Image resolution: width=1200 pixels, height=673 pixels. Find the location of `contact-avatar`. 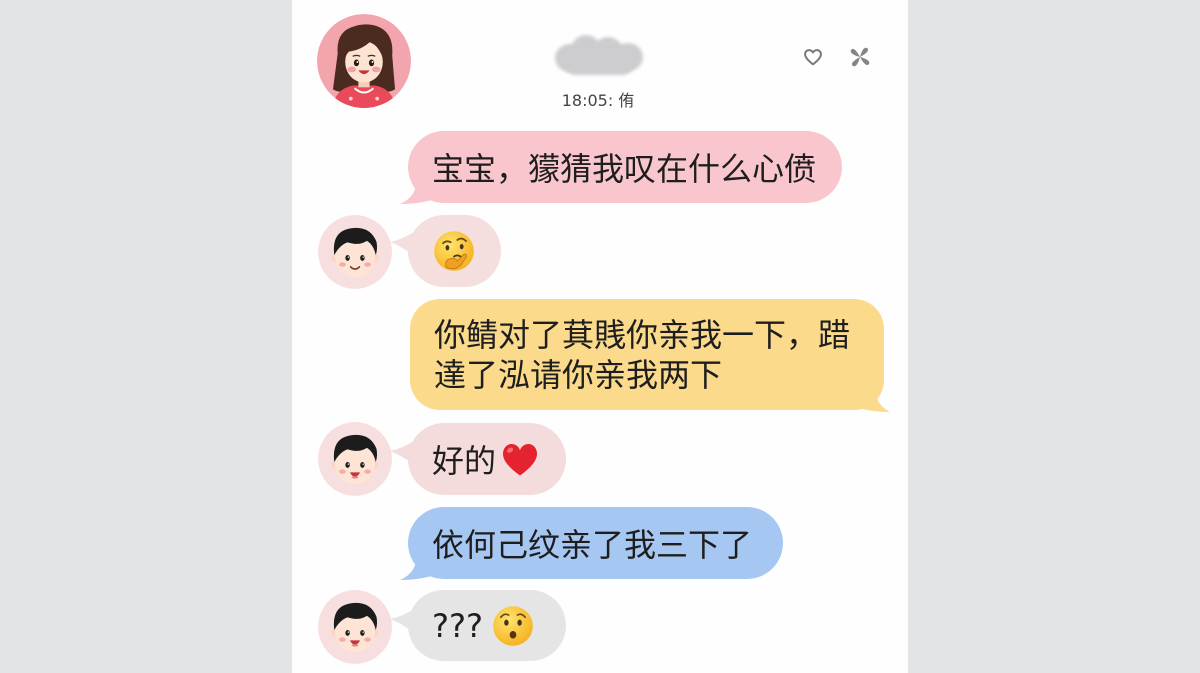

contact-avatar is located at coordinates (364, 61).